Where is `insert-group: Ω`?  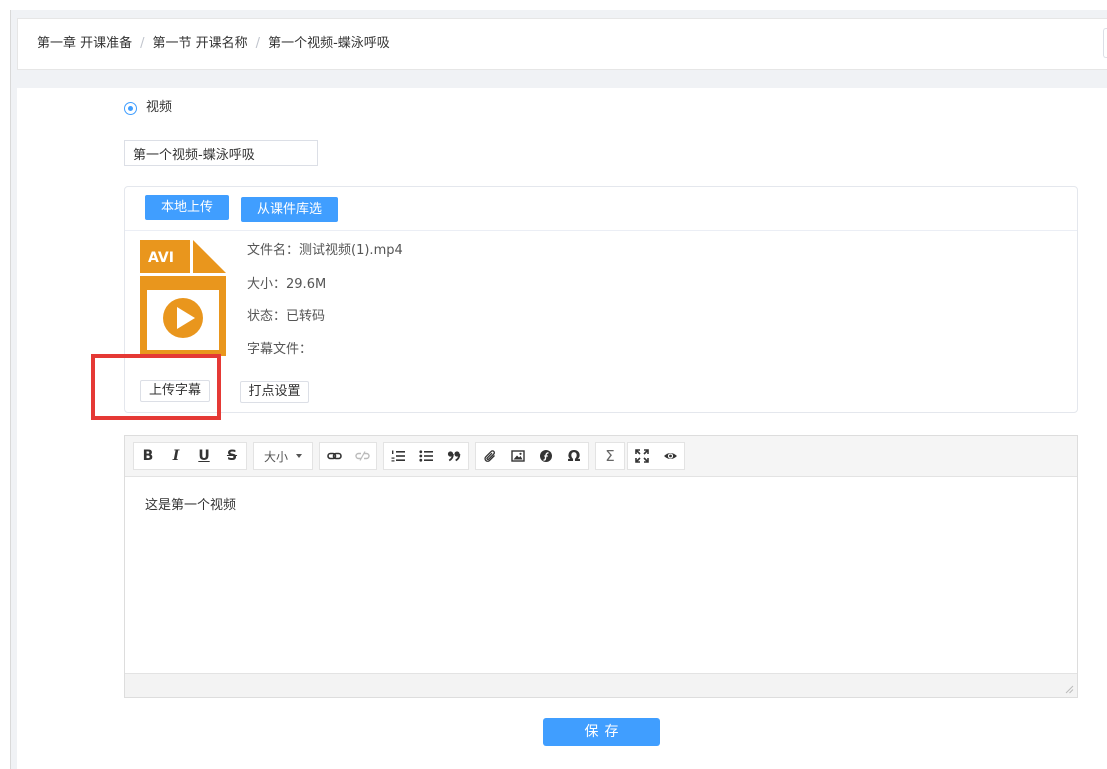
insert-group: Ω is located at coordinates (532, 456).